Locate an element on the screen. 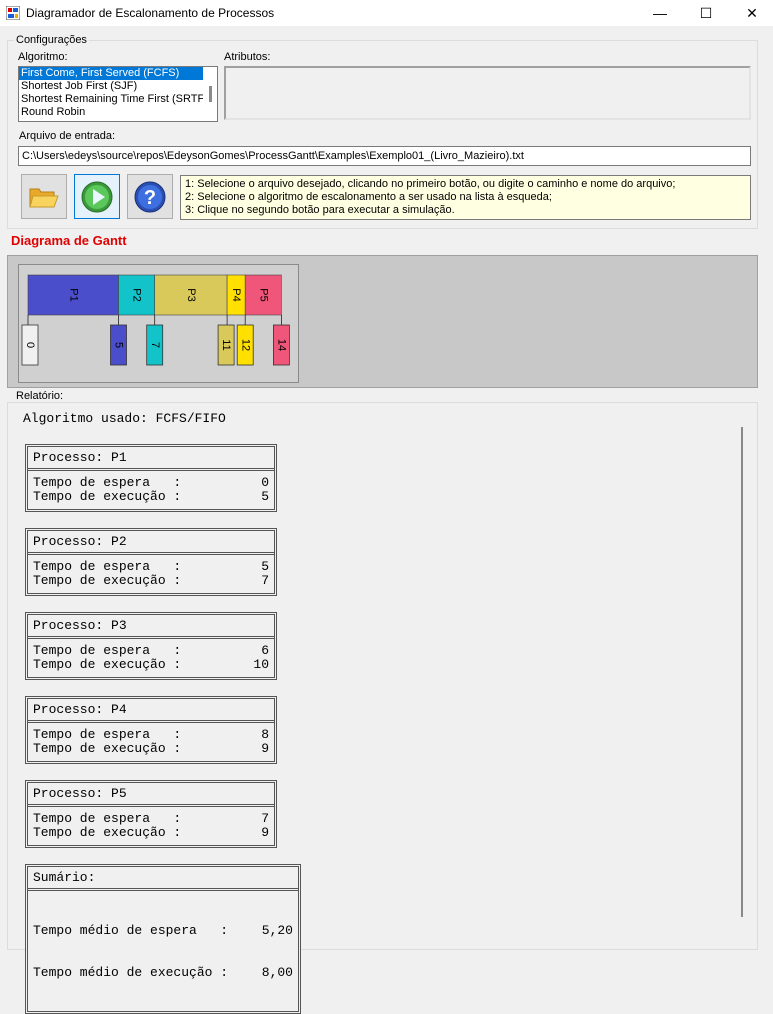 Image resolution: width=773 pixels, height=1014 pixels. gantt-tick-label: 12 is located at coordinates (245, 345).